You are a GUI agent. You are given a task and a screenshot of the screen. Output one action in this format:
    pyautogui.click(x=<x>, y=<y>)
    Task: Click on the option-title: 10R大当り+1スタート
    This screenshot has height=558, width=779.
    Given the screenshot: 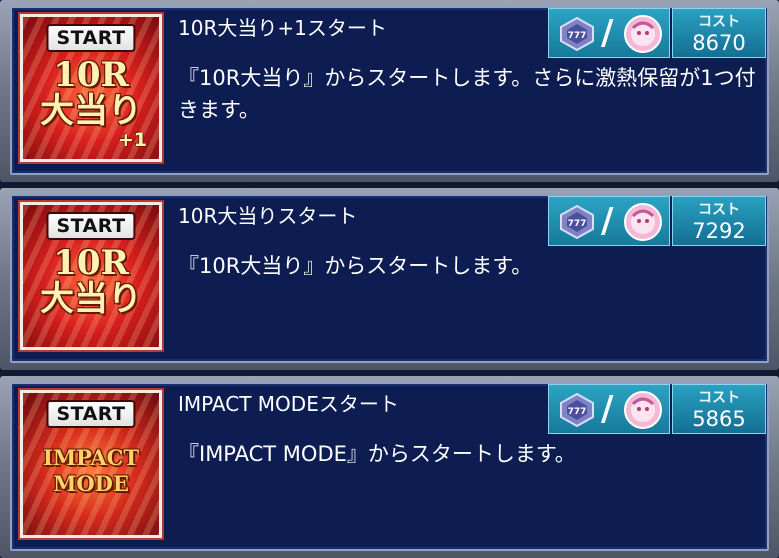 What is the action you would take?
    pyautogui.click(x=282, y=28)
    